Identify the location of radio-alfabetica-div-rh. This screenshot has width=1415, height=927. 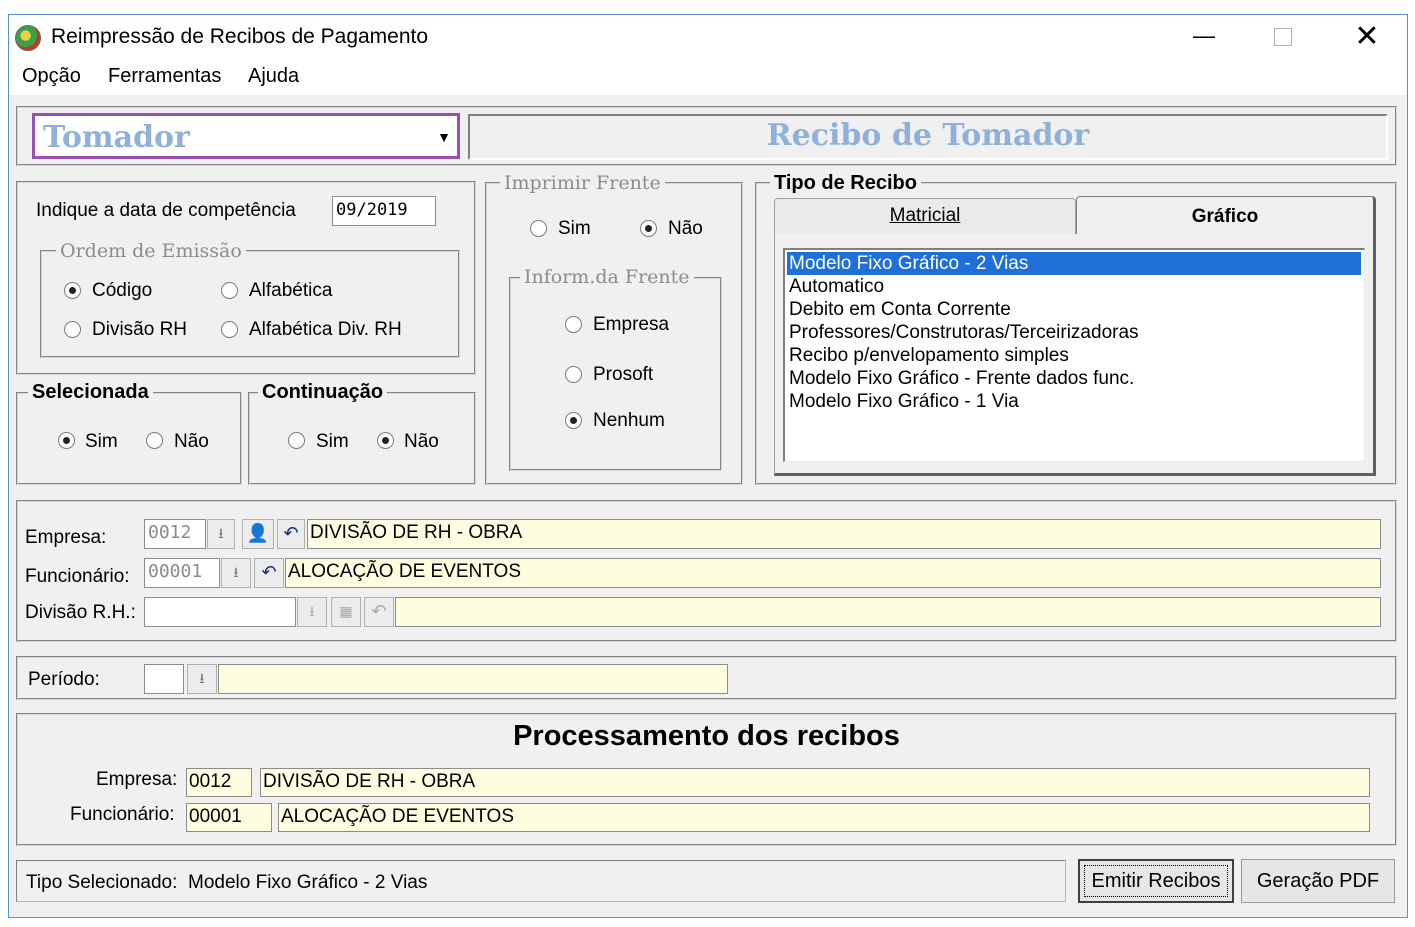
(229, 329).